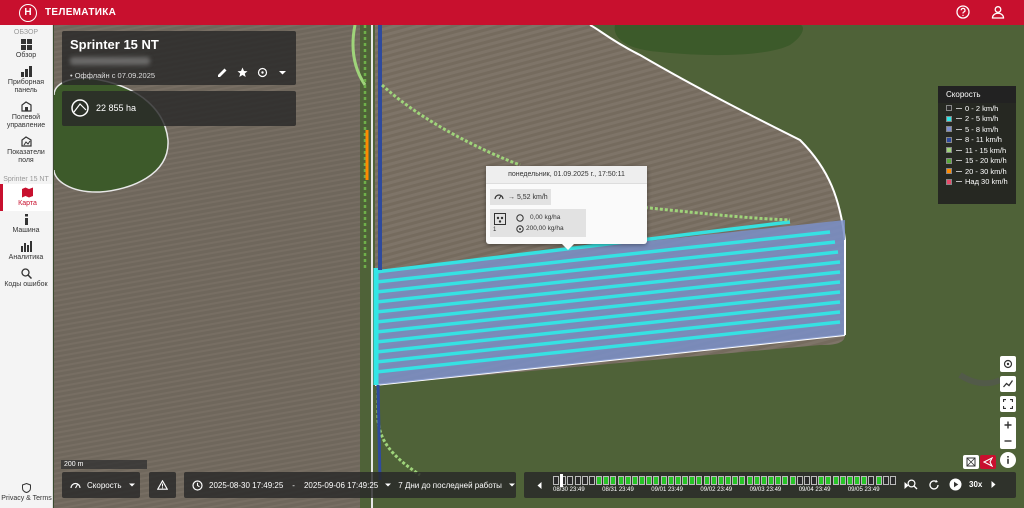 The image size is (1024, 508). What do you see at coordinates (26, 80) in the screenshot?
I see `sidebar-item-dashboard: Приборная панель` at bounding box center [26, 80].